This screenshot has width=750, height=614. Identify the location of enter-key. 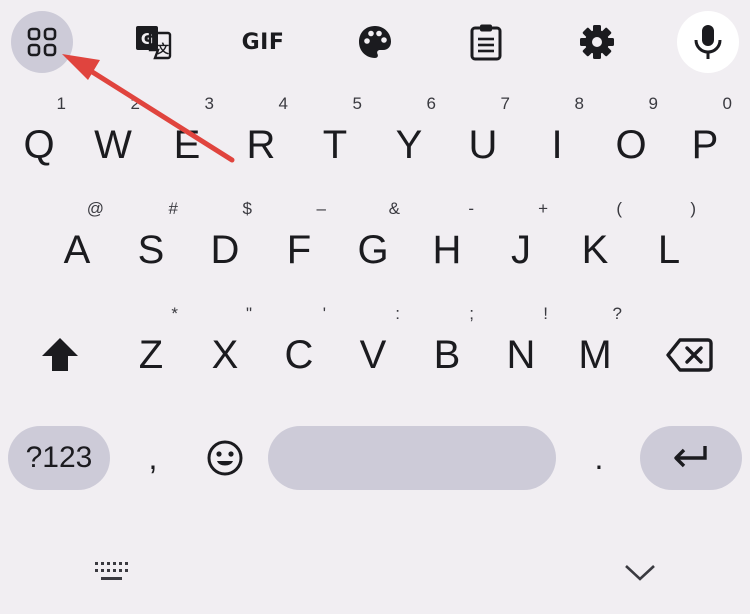
(691, 458).